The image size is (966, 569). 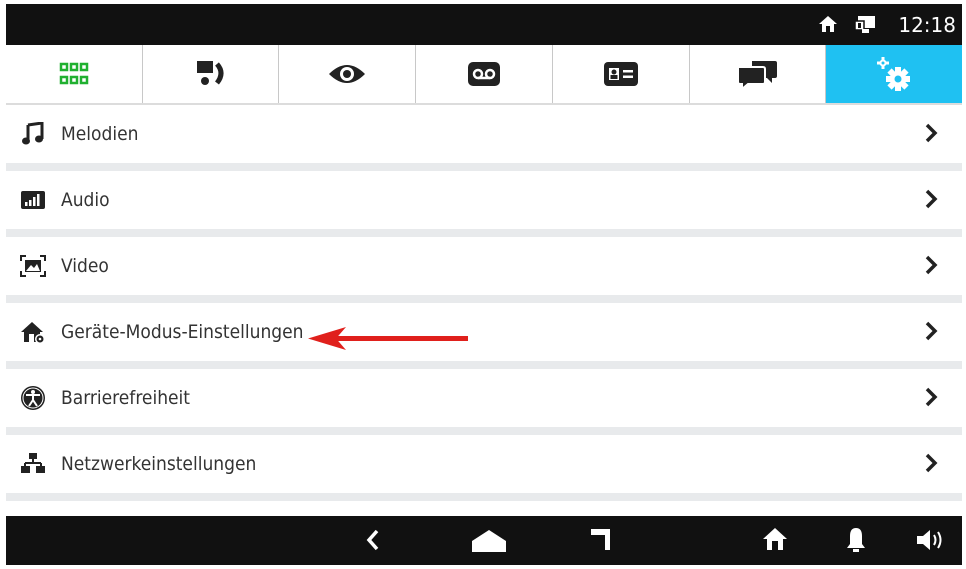 I want to click on clock: 12:18, so click(x=927, y=25).